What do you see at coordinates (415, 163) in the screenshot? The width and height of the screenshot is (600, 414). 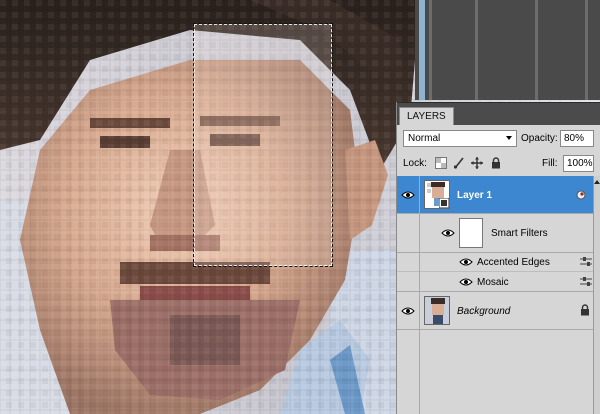 I see `lock-label: Lock:` at bounding box center [415, 163].